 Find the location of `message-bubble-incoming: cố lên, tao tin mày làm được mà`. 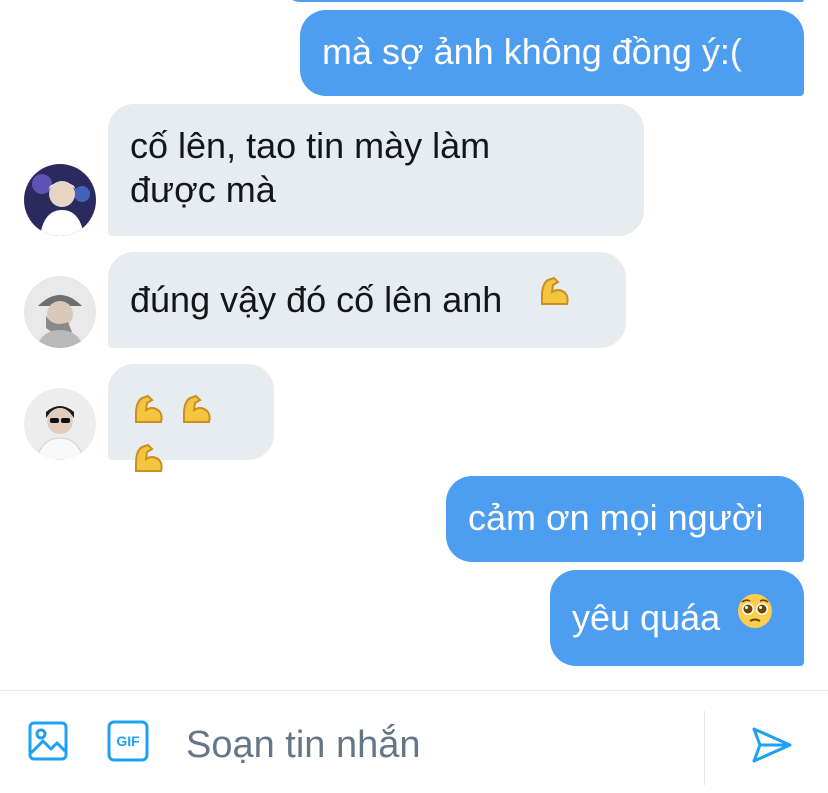

message-bubble-incoming: cố lên, tao tin mày làm được mà is located at coordinates (376, 170).